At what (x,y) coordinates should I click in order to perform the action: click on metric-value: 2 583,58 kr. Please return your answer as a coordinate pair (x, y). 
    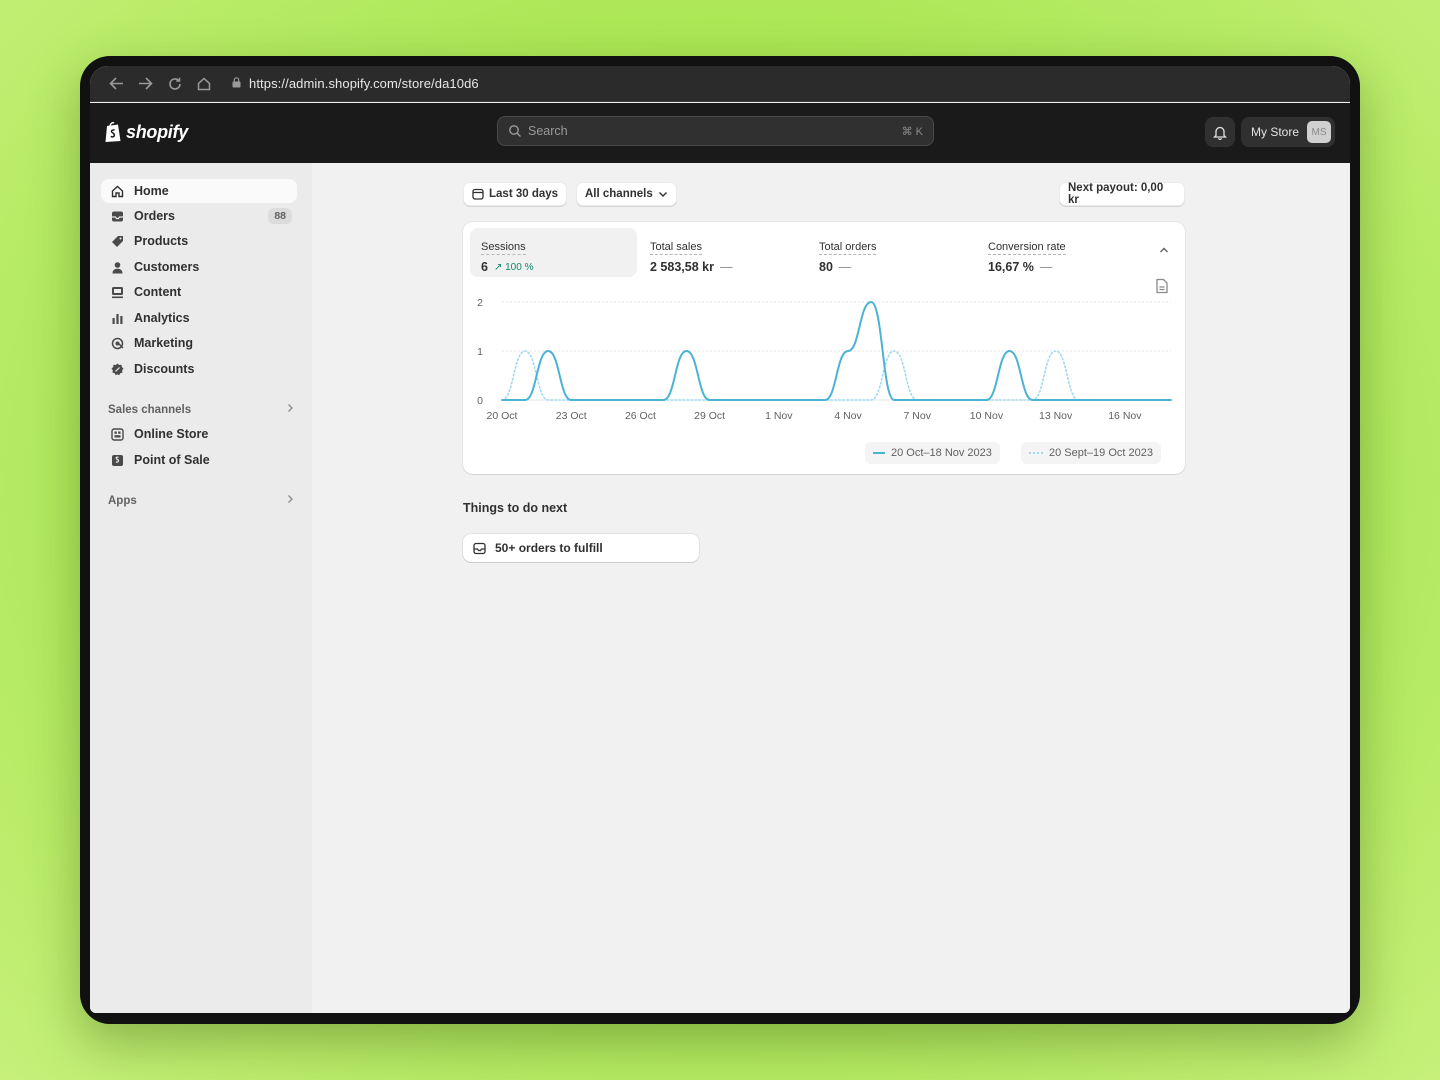
    Looking at the image, I should click on (682, 267).